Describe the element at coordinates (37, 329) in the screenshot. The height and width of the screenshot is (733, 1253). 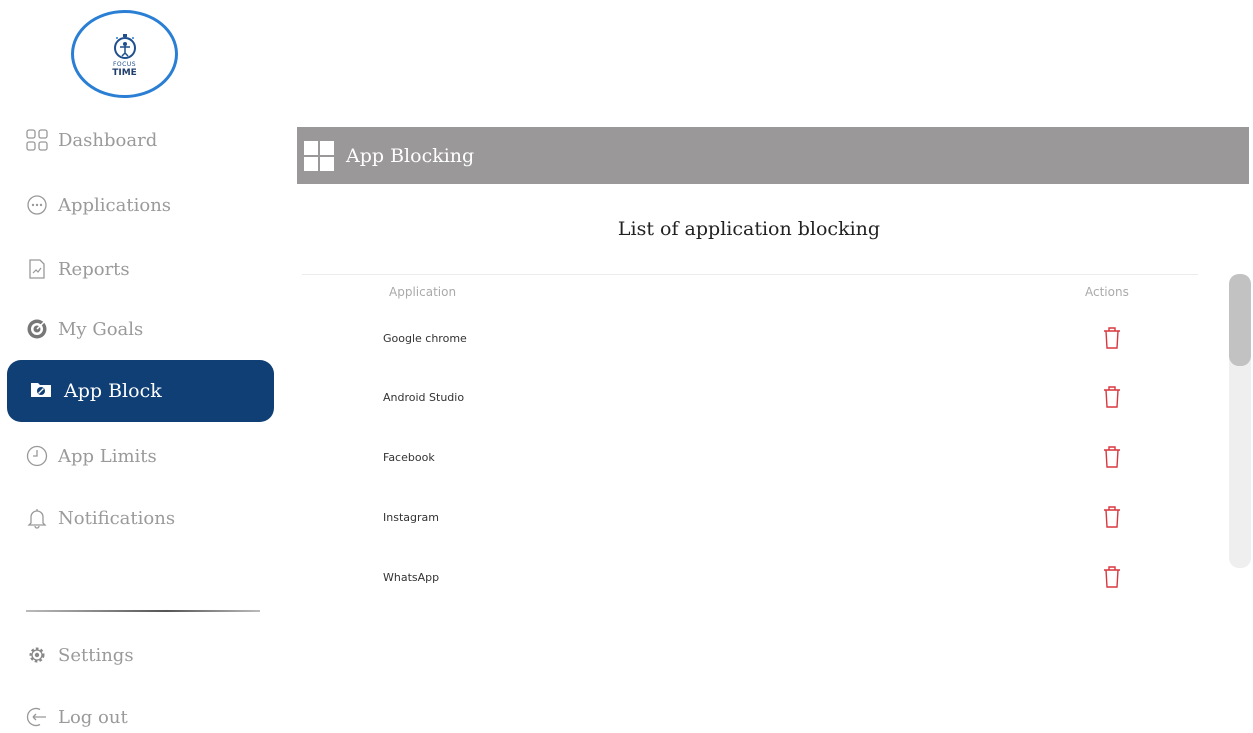
I see `target-icon` at that location.